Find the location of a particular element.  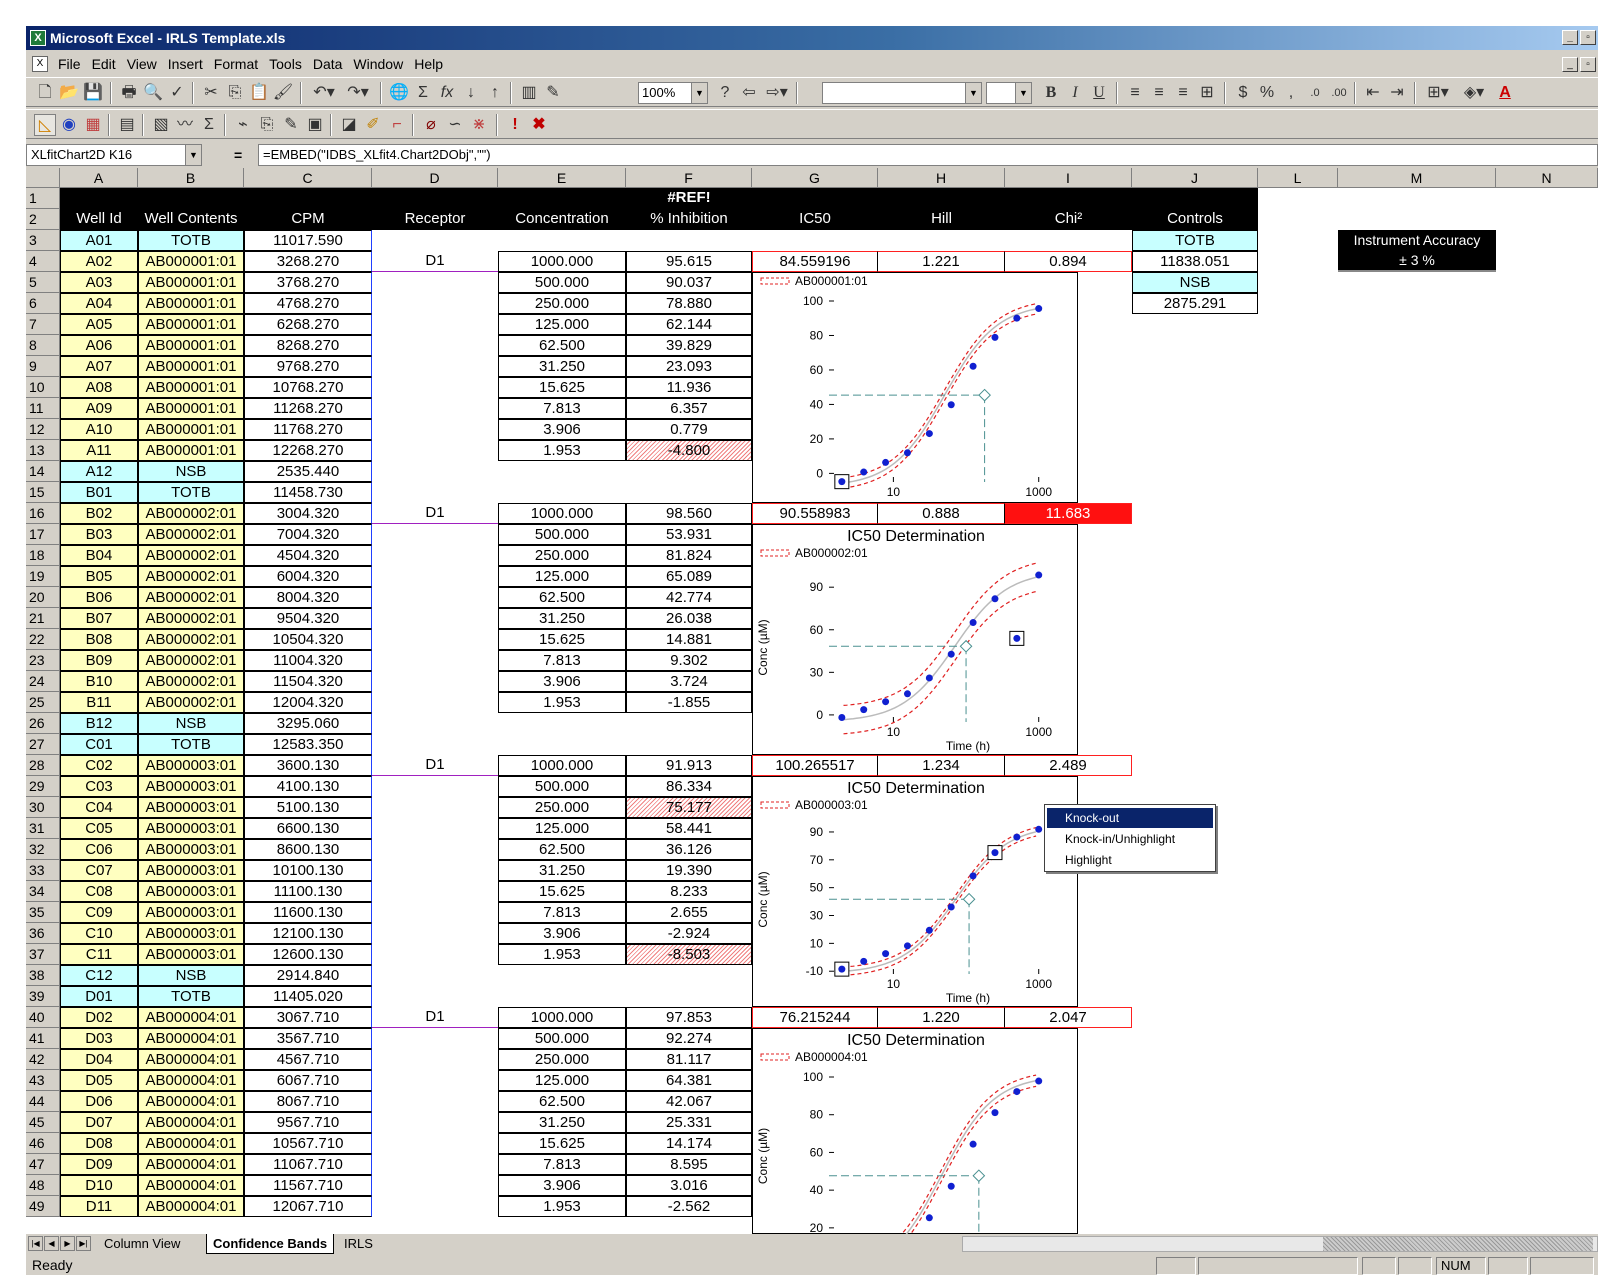

cpm-cell: 6067.710 is located at coordinates (308, 1080).